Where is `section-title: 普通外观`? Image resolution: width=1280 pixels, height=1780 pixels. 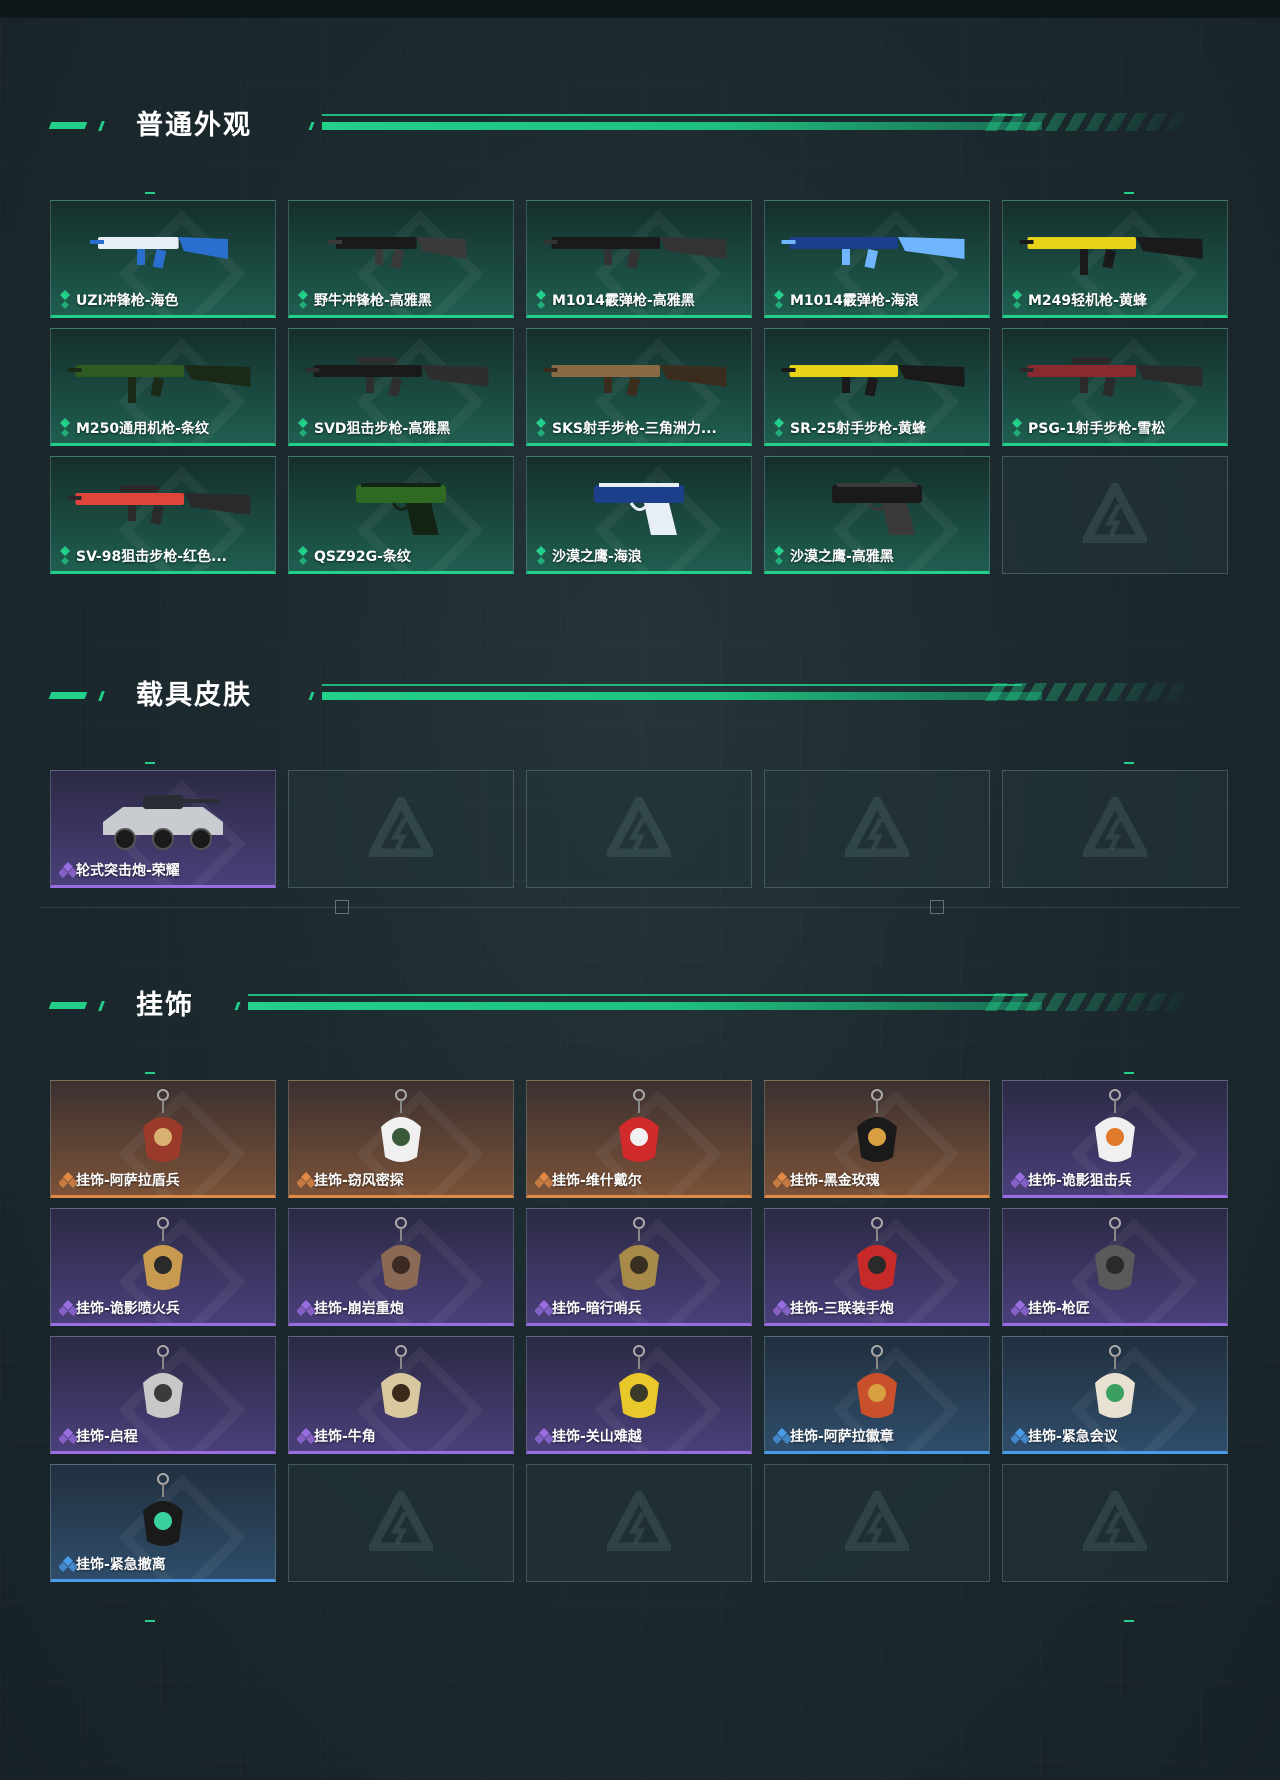
section-title: 普通外观 is located at coordinates (194, 125).